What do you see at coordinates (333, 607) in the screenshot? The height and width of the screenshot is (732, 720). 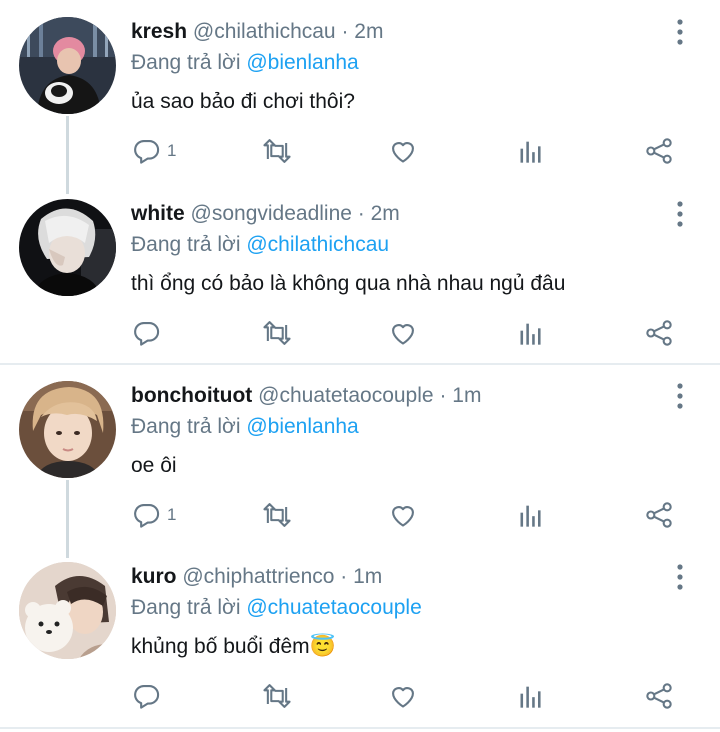 I see `reply-mention: @chuatetaocouple` at bounding box center [333, 607].